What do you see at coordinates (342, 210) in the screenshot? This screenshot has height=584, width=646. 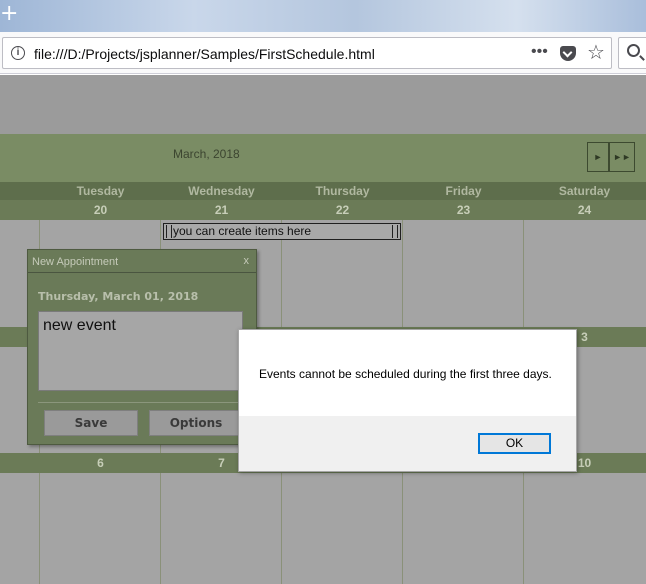 I see `date-cell: 22` at bounding box center [342, 210].